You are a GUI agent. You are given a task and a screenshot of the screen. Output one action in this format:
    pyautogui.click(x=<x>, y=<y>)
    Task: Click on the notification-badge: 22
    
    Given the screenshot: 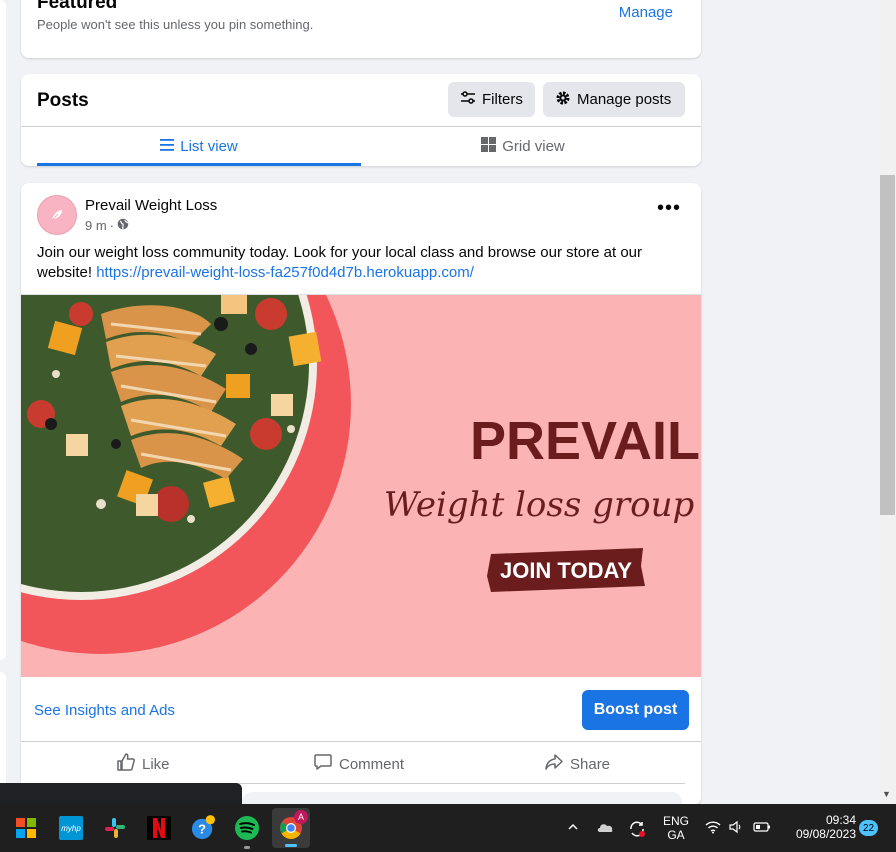 What is the action you would take?
    pyautogui.click(x=868, y=828)
    